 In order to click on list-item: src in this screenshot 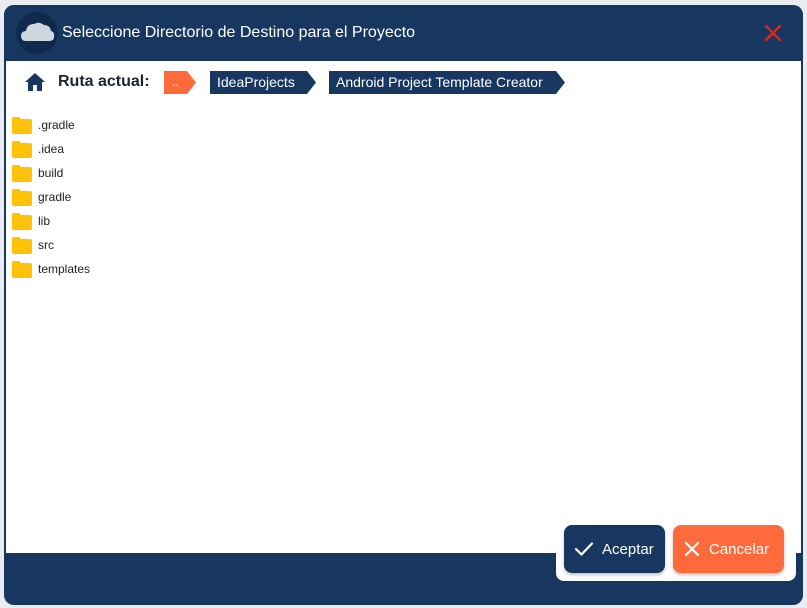, I will do `click(51, 245)`.